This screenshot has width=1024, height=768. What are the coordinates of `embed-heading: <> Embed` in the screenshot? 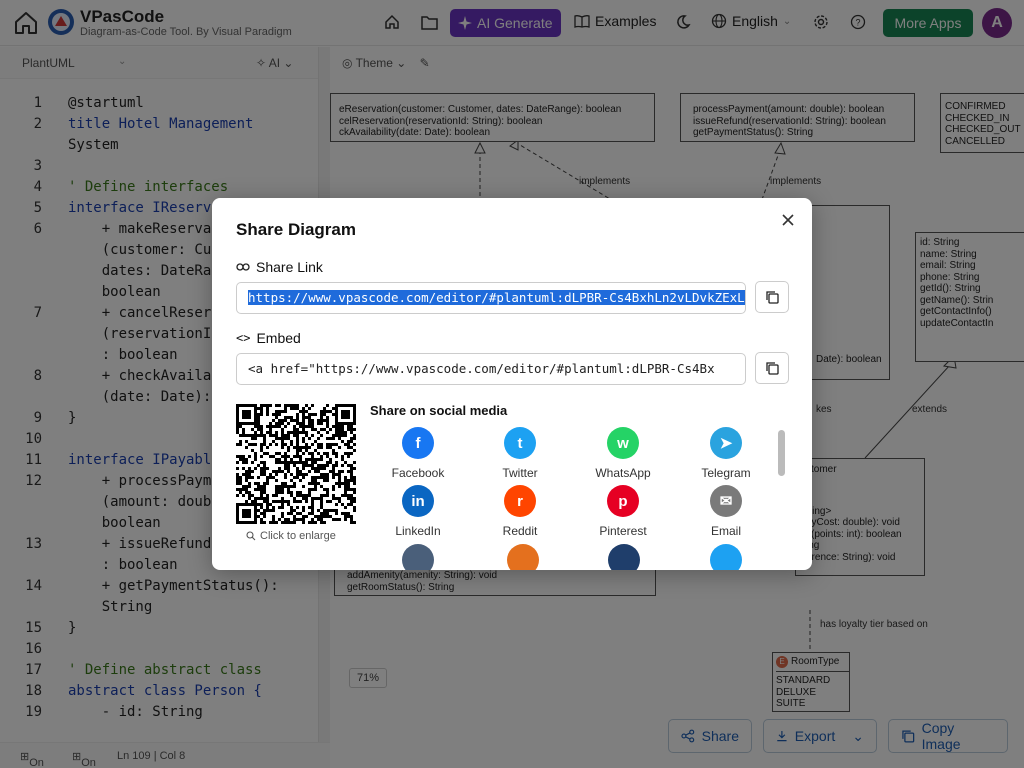 It's located at (268, 338).